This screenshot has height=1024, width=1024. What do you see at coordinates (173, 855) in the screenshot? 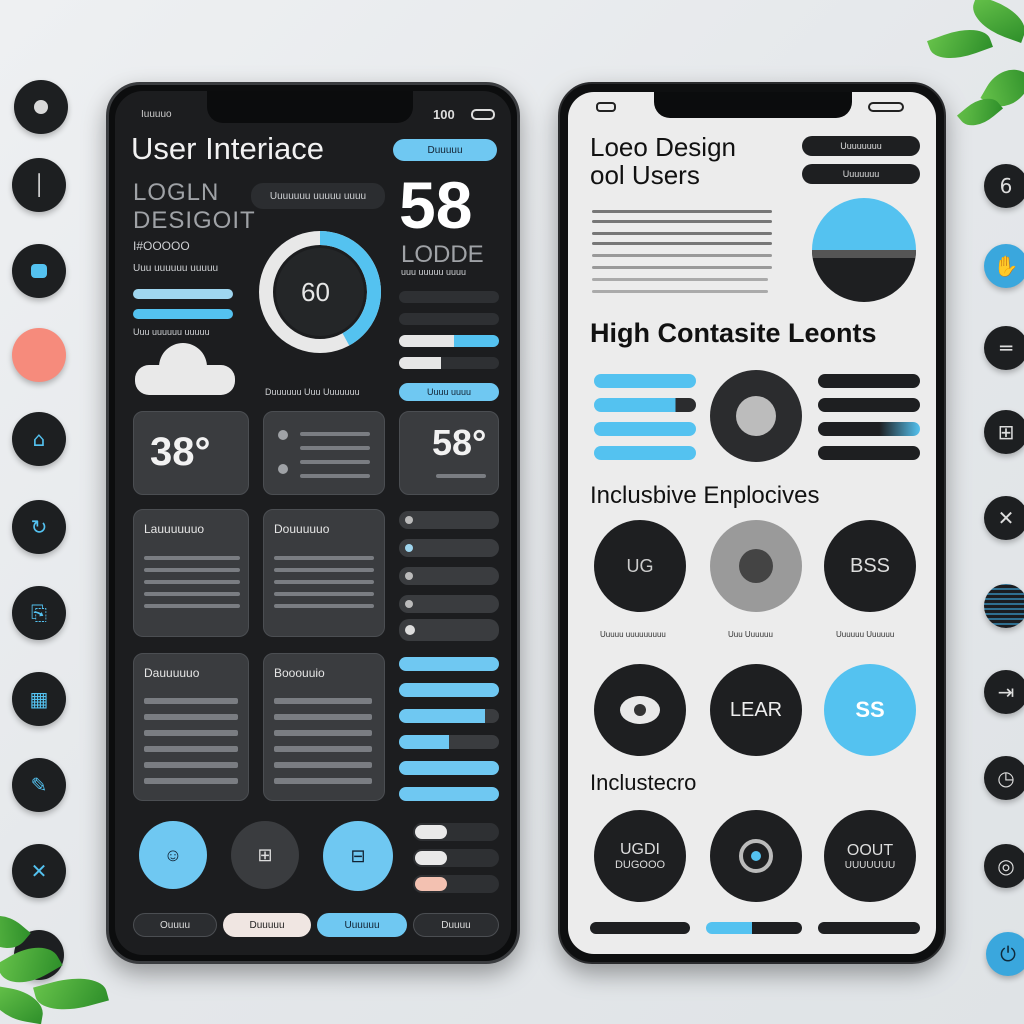
I see `smile-button: ☺` at bounding box center [173, 855].